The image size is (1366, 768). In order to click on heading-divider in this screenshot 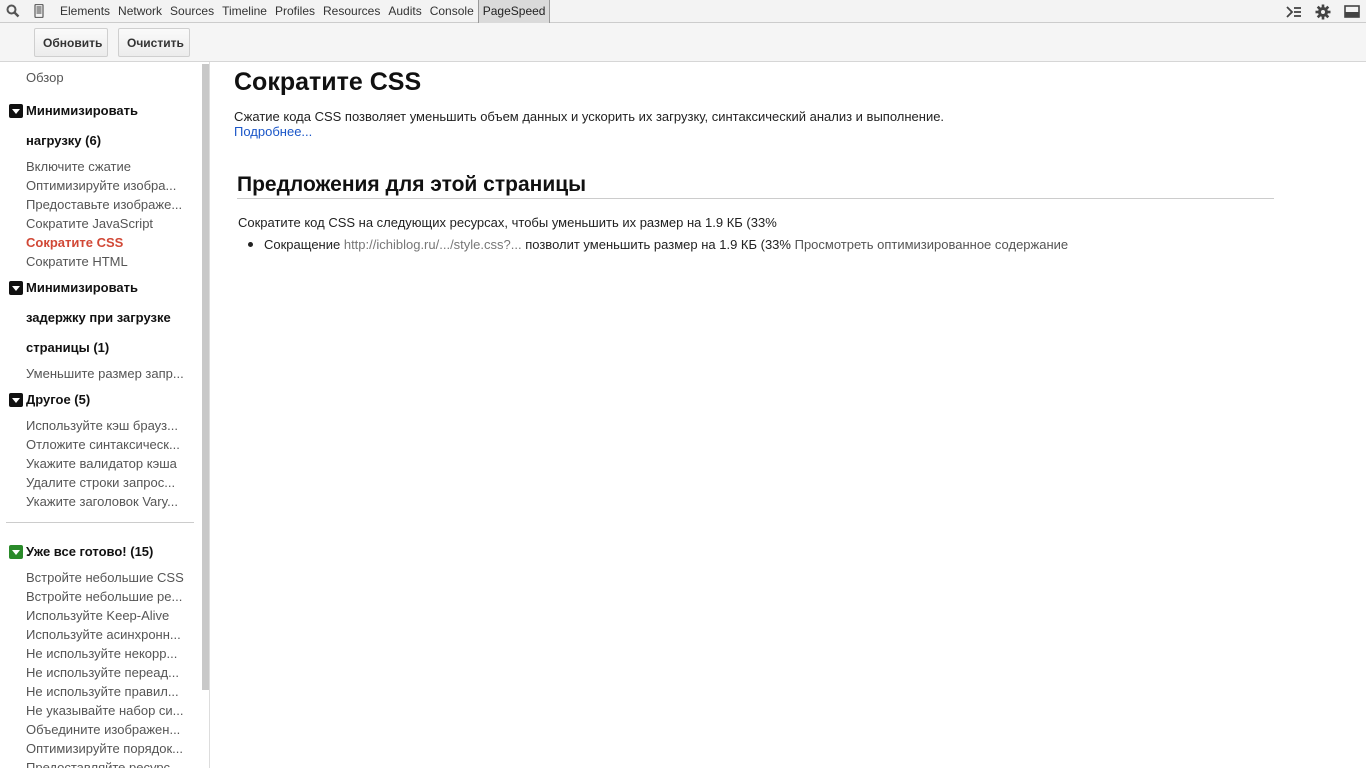, I will do `click(755, 198)`.